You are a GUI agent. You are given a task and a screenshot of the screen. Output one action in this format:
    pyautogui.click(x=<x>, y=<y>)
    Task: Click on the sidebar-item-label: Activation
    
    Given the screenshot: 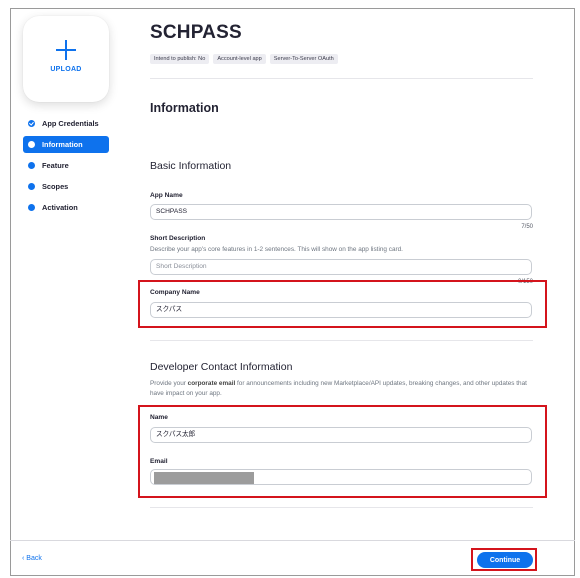 What is the action you would take?
    pyautogui.click(x=60, y=207)
    